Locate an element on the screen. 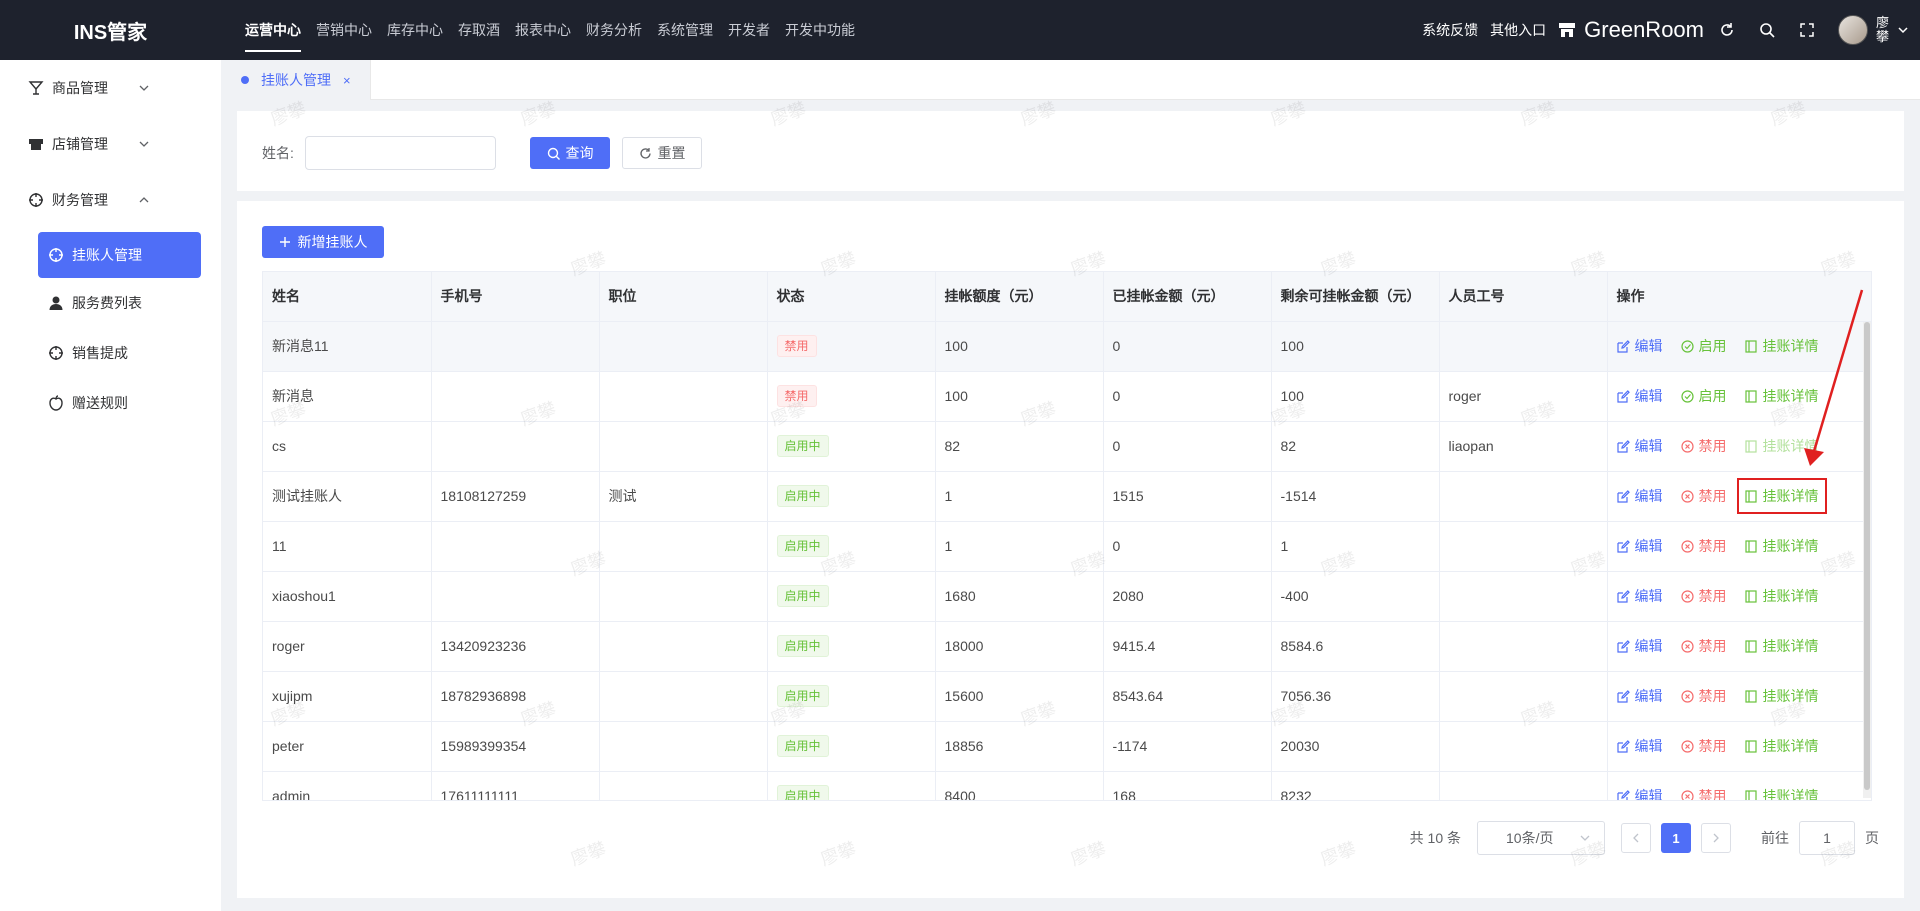 The width and height of the screenshot is (1920, 911). top-nav-item-operations: 运营中心 is located at coordinates (273, 30).